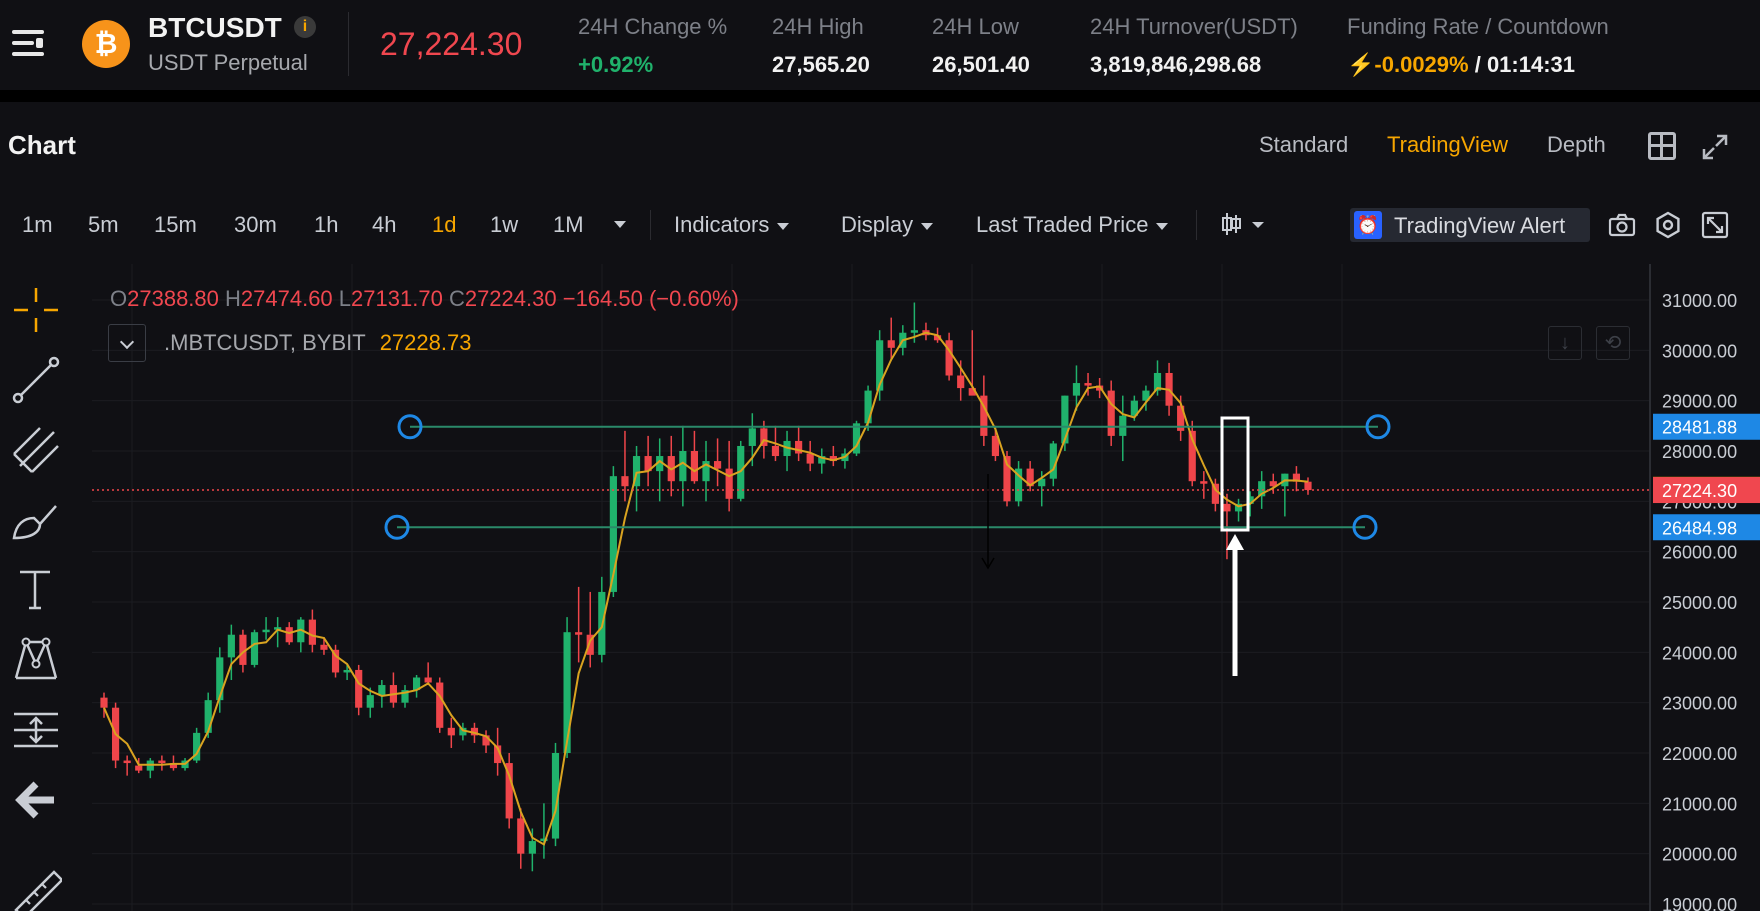 This screenshot has height=911, width=1760. I want to click on y-axis-tick-label: 31000.00, so click(1699, 301).